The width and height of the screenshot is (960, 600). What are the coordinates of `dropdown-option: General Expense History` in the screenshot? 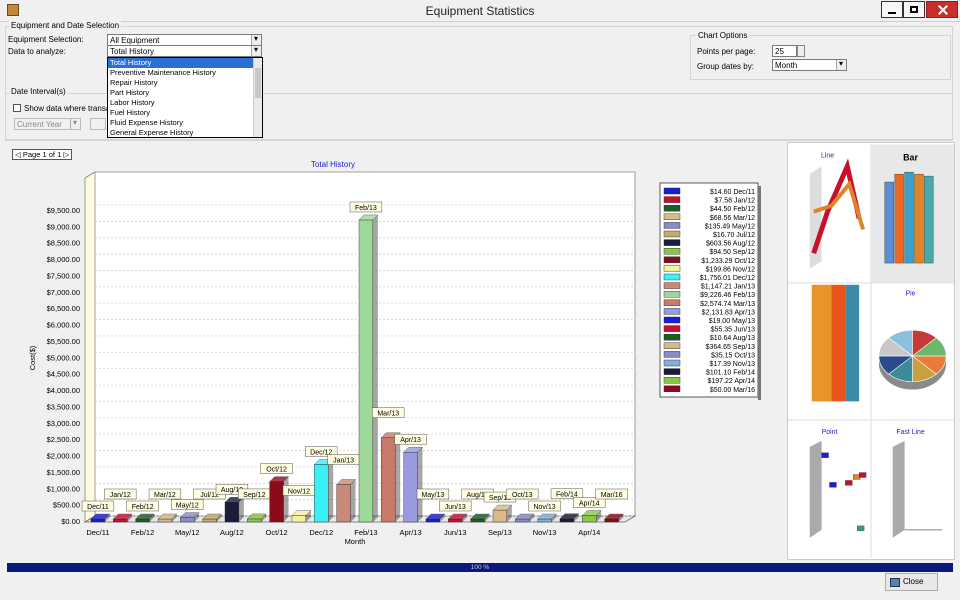 It's located at (181, 132).